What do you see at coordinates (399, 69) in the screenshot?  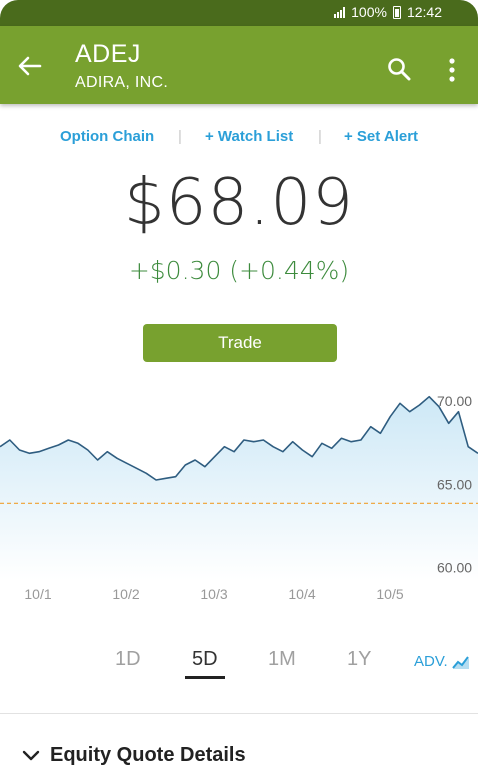 I see `search-icon` at bounding box center [399, 69].